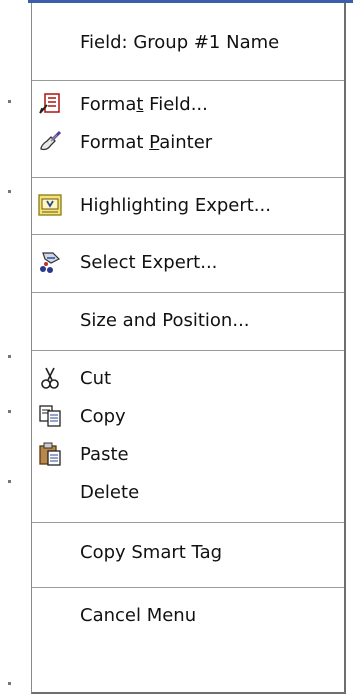 Image resolution: width=353 pixels, height=698 pixels. I want to click on highlighting-expert-icon, so click(50, 205).